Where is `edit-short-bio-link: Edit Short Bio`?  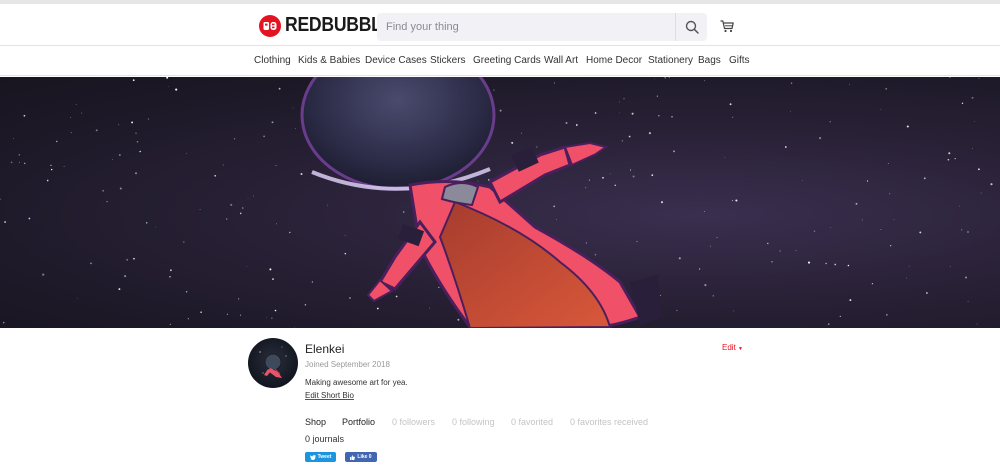 edit-short-bio-link: Edit Short Bio is located at coordinates (329, 395).